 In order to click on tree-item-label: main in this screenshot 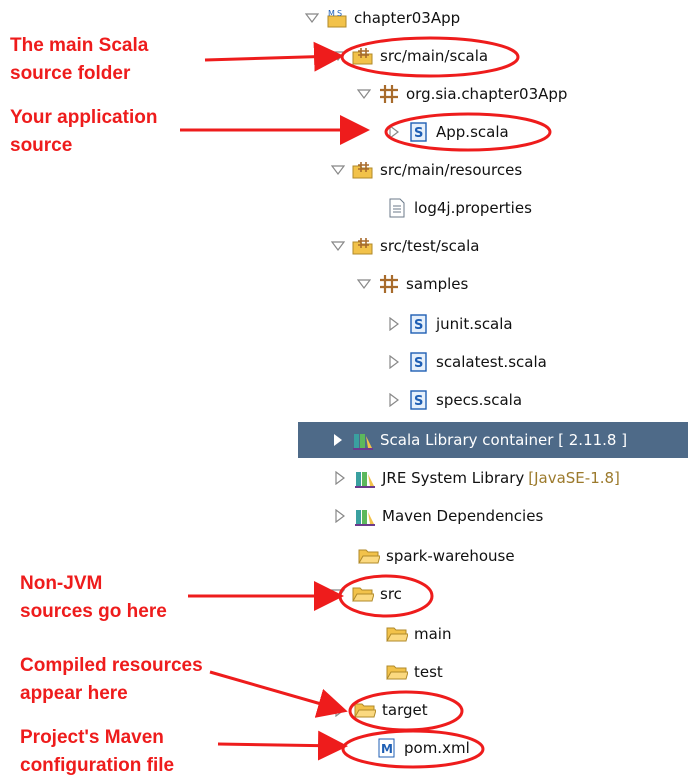, I will do `click(433, 634)`.